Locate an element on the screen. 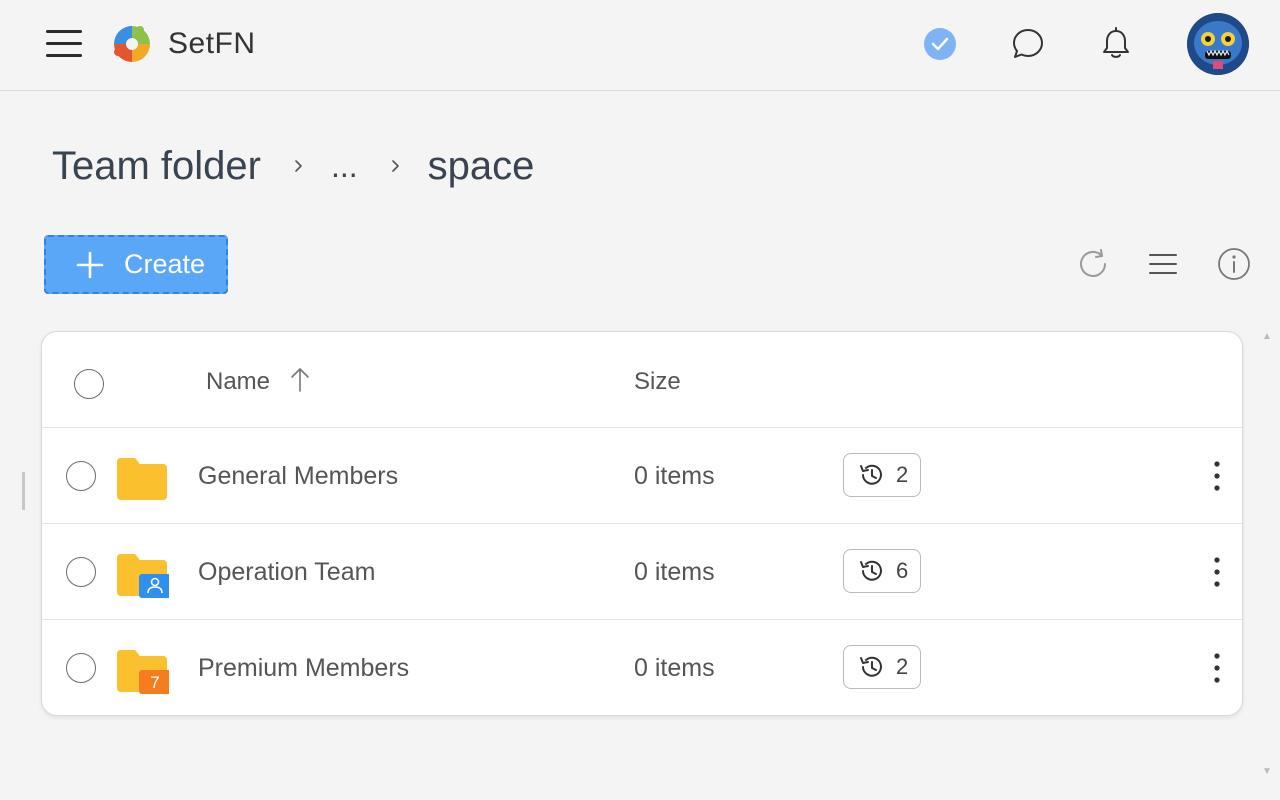 This screenshot has height=800, width=1280. breadcrumb-current: space is located at coordinates (481, 165).